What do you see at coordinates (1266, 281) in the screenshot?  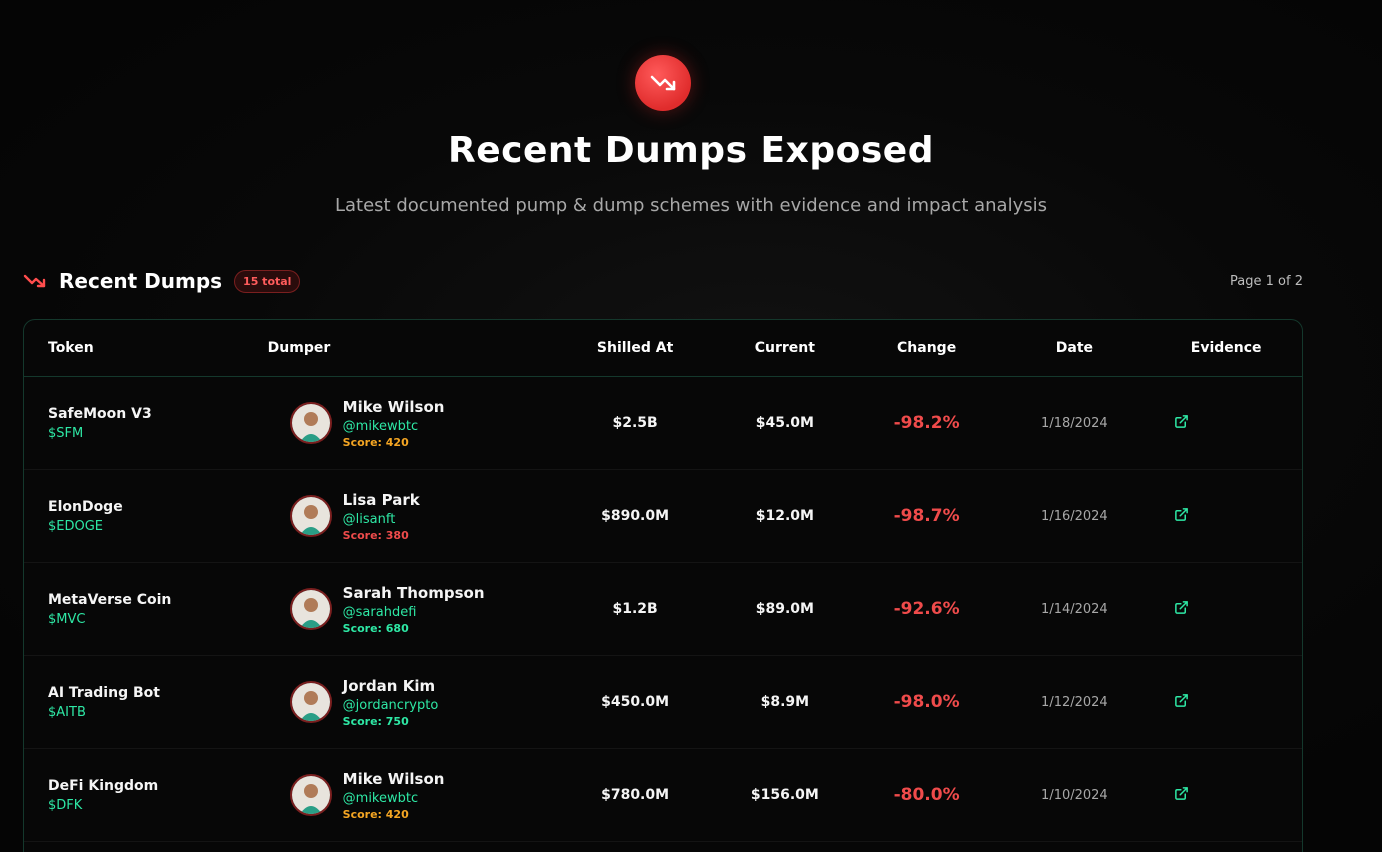 I see `page-indicator: Page 1 of 2` at bounding box center [1266, 281].